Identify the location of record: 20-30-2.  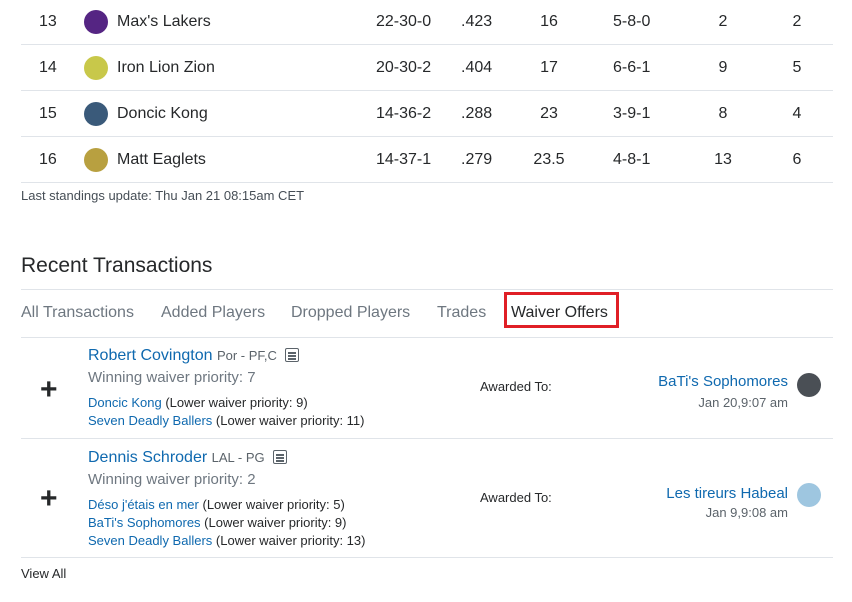
(404, 67).